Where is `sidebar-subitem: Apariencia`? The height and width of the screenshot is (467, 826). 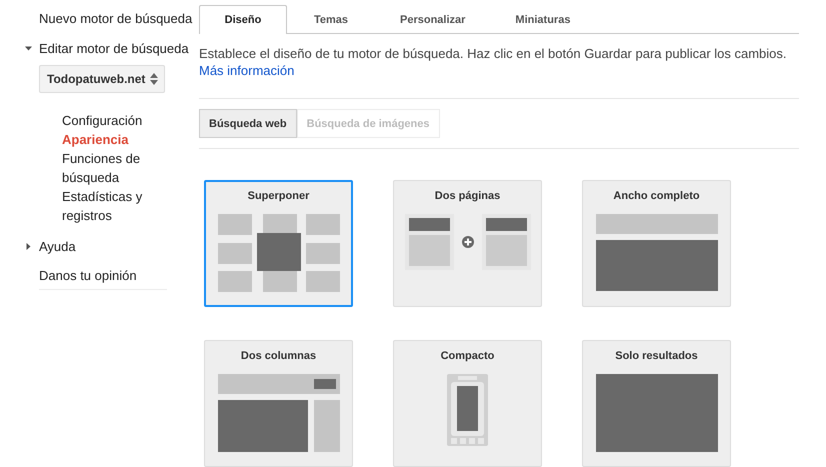
sidebar-subitem: Apariencia is located at coordinates (112, 139).